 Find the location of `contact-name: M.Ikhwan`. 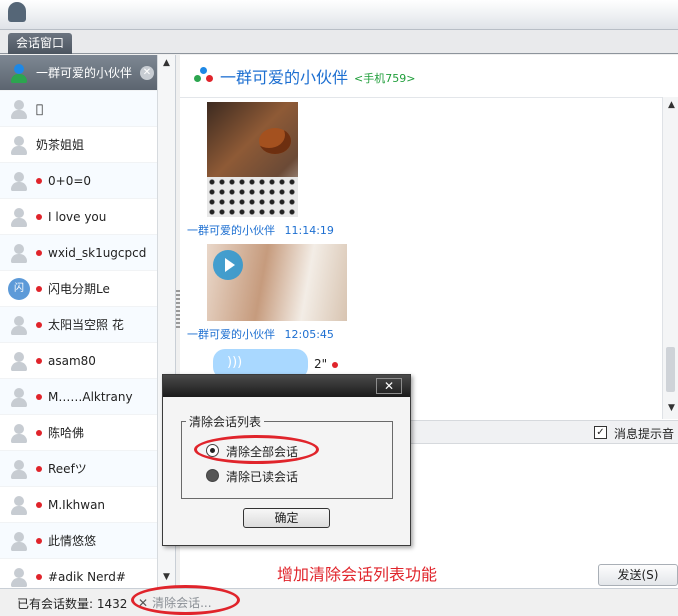

contact-name: M.Ikhwan is located at coordinates (77, 504).